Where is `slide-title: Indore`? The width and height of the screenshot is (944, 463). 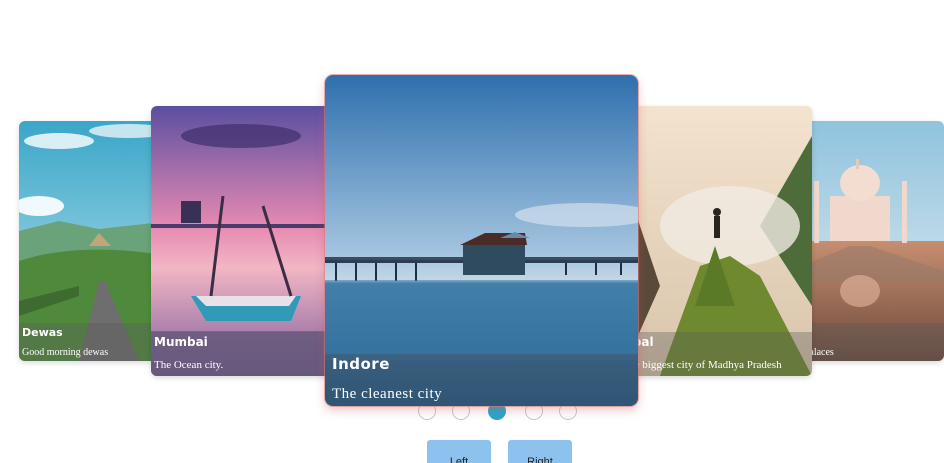
slide-title: Indore is located at coordinates (361, 364).